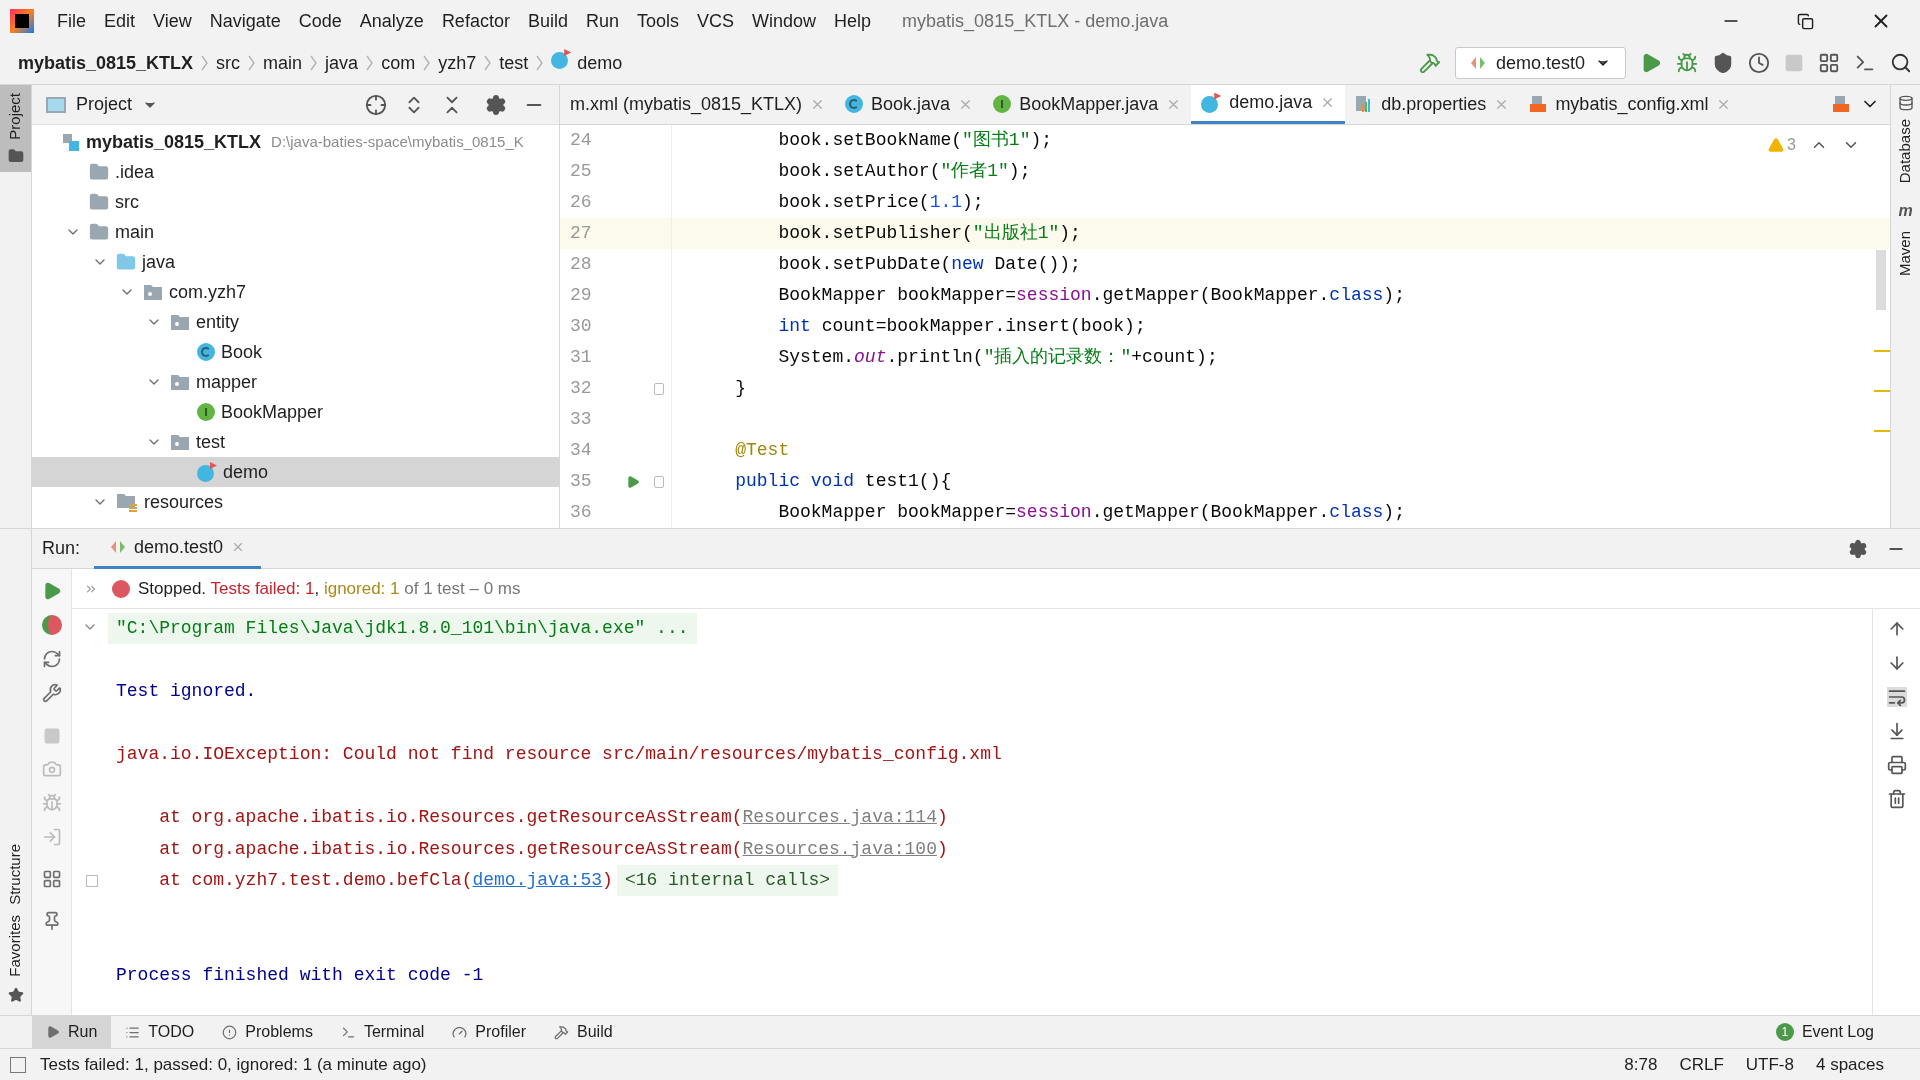  What do you see at coordinates (398, 63) in the screenshot?
I see `breadcrumb: com` at bounding box center [398, 63].